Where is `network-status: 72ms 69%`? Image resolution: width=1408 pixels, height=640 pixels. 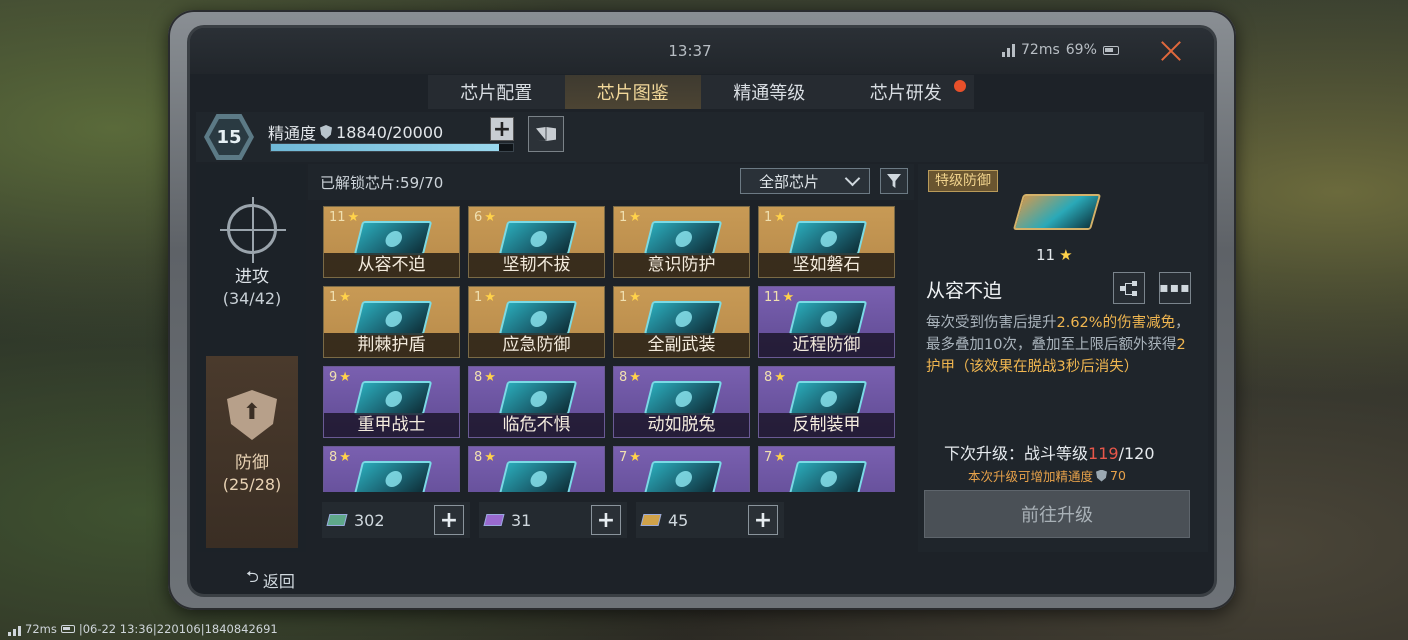
network-status: 72ms 69% is located at coordinates (1060, 50).